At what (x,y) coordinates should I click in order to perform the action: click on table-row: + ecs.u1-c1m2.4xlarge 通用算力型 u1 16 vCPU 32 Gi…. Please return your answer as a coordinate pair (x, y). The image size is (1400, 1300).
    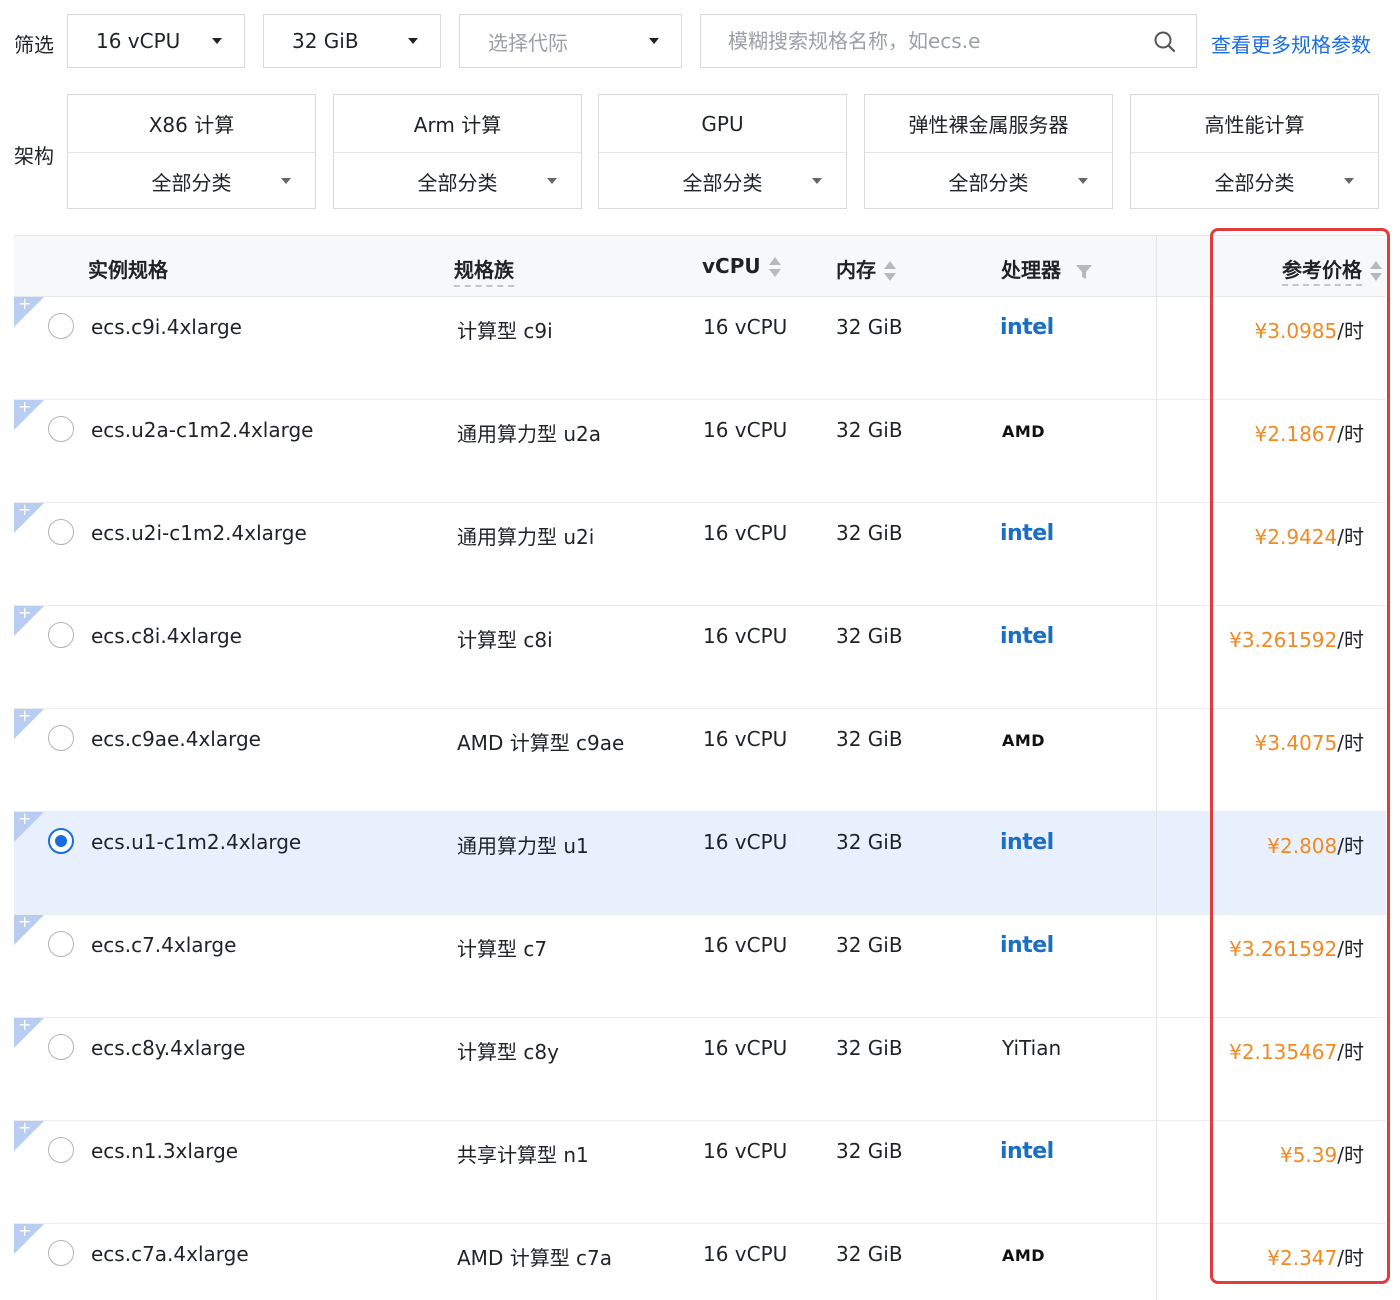
    Looking at the image, I should click on (700, 863).